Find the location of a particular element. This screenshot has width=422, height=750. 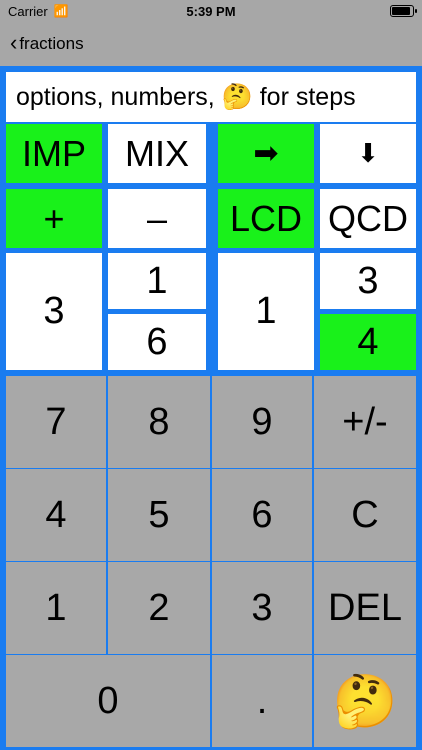

back-label: fractions is located at coordinates (51, 43).